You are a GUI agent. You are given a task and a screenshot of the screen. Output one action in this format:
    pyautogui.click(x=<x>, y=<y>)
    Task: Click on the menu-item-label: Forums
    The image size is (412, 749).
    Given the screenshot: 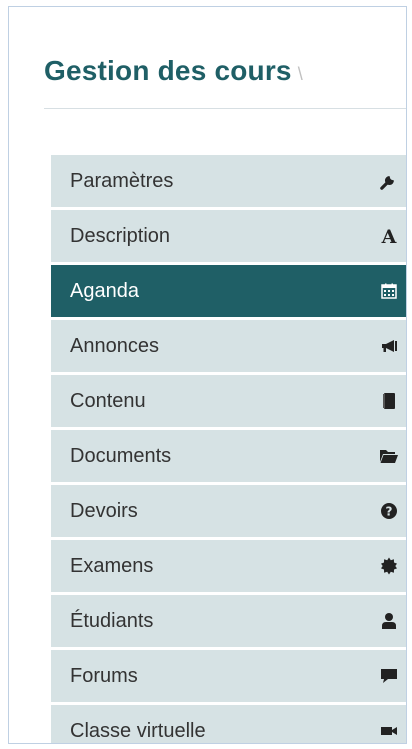 What is the action you would take?
    pyautogui.click(x=104, y=676)
    